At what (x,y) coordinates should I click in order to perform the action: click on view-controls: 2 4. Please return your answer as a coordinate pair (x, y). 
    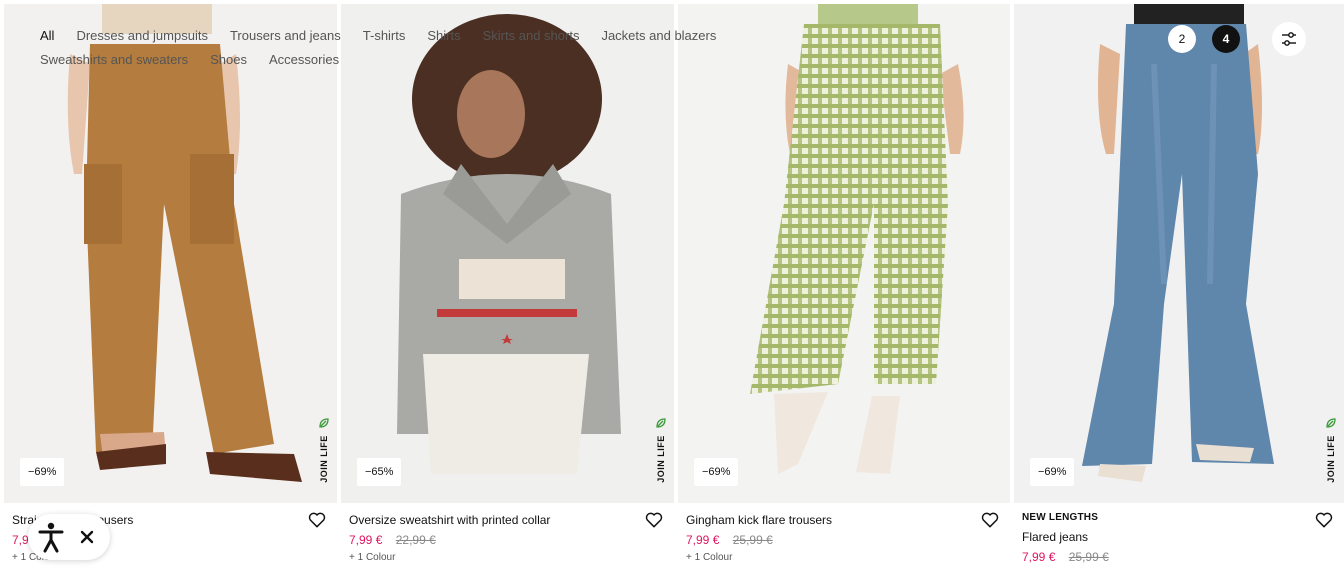
    Looking at the image, I should click on (1234, 39).